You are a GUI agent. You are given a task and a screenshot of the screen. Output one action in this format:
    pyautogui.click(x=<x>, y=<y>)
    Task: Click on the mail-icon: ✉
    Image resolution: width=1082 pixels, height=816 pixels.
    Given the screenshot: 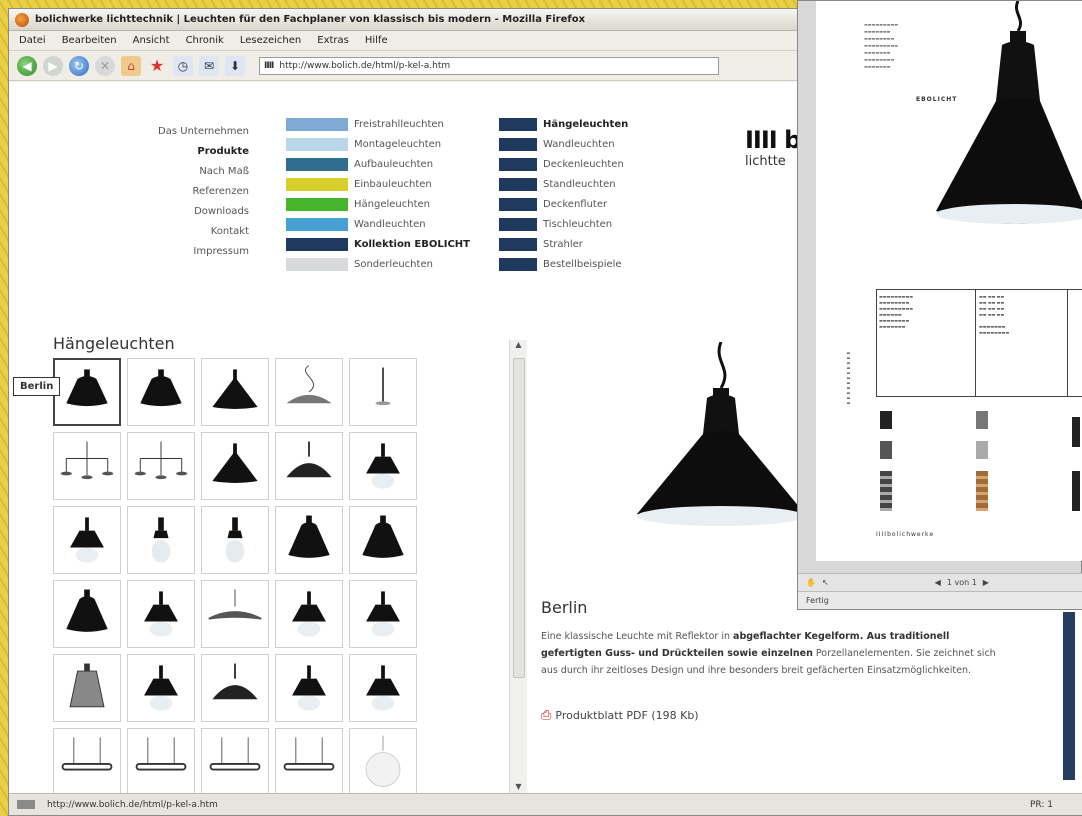 What is the action you would take?
    pyautogui.click(x=209, y=65)
    